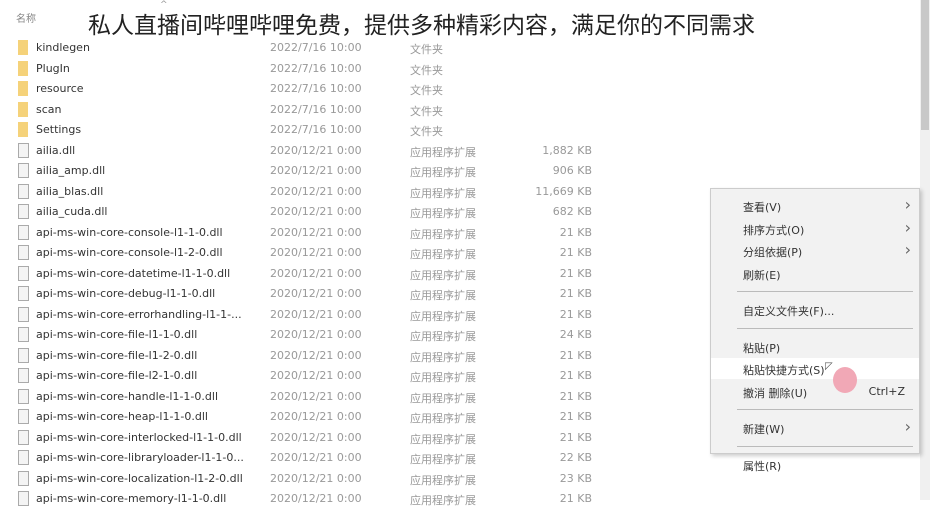  What do you see at coordinates (129, 252) in the screenshot?
I see `file-name: api-ms-win-core-console-l1-2-0.dll` at bounding box center [129, 252].